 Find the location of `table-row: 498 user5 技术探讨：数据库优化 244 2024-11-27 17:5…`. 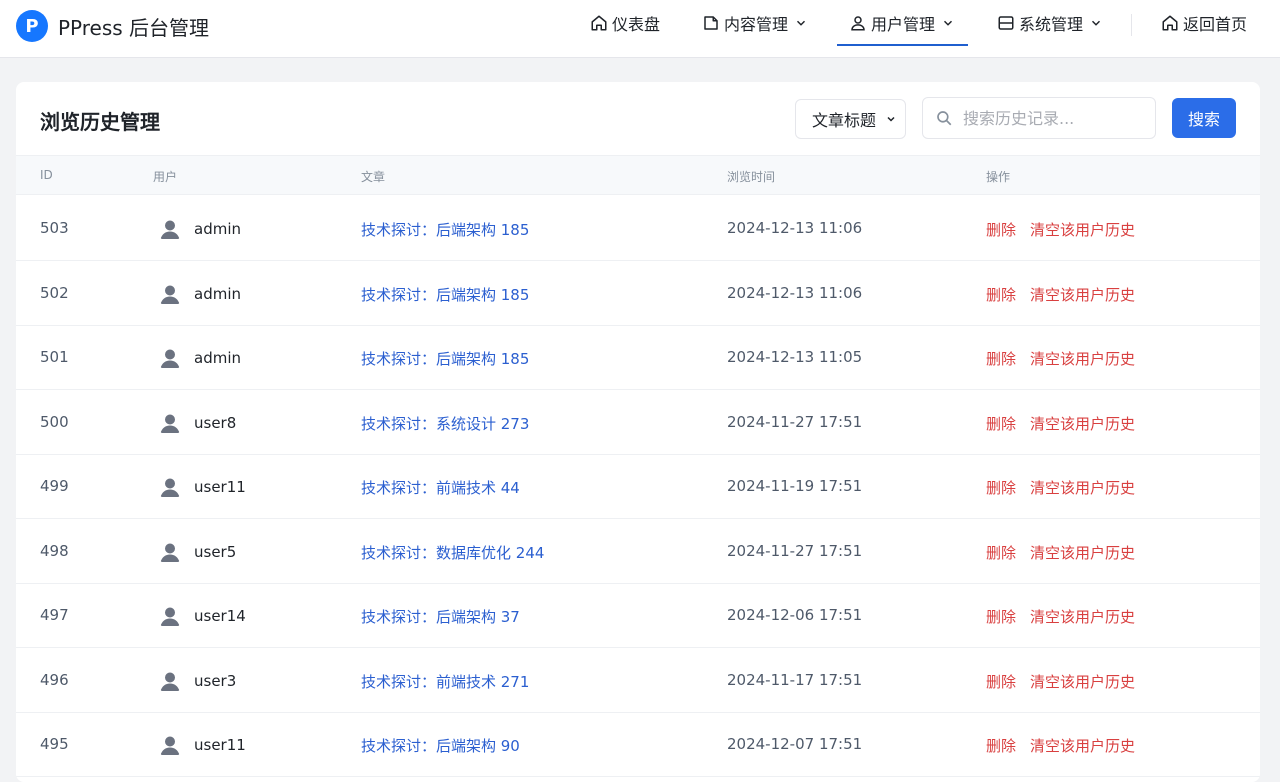

table-row: 498 user5 技术探讨：数据库优化 244 2024-11-27 17:5… is located at coordinates (638, 551).